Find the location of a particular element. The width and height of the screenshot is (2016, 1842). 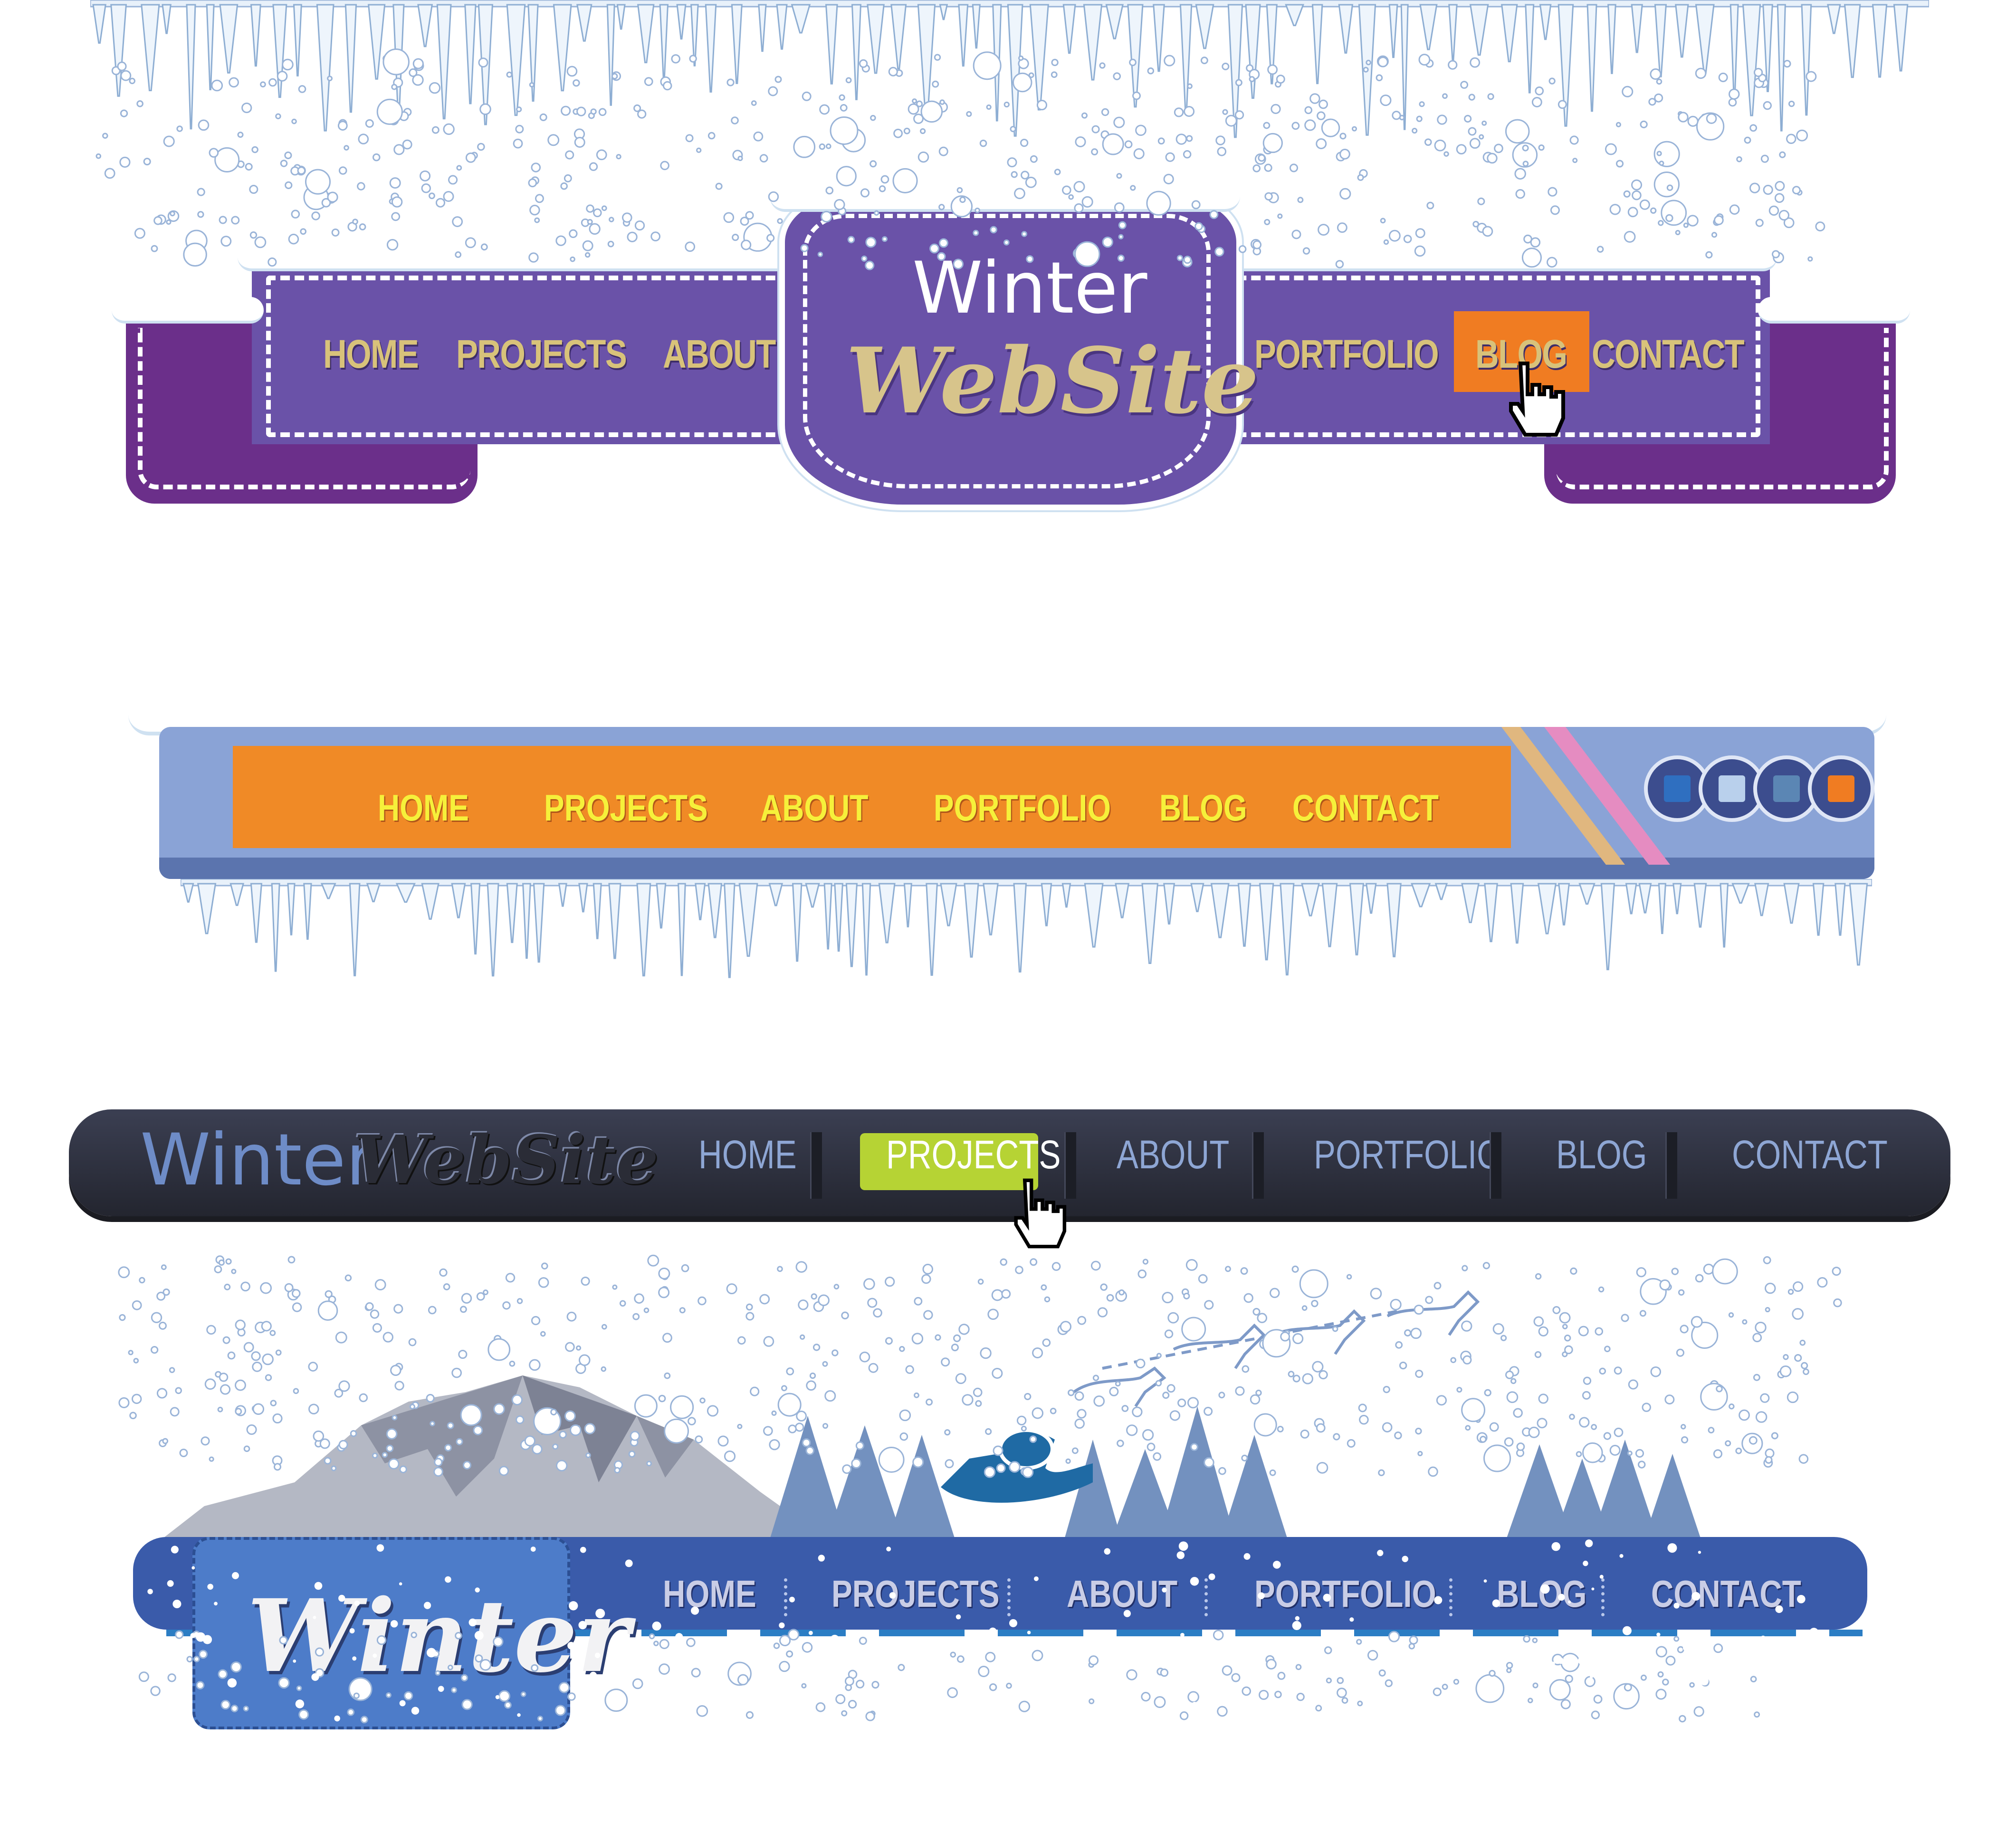

square-icon is located at coordinates (1841, 788).